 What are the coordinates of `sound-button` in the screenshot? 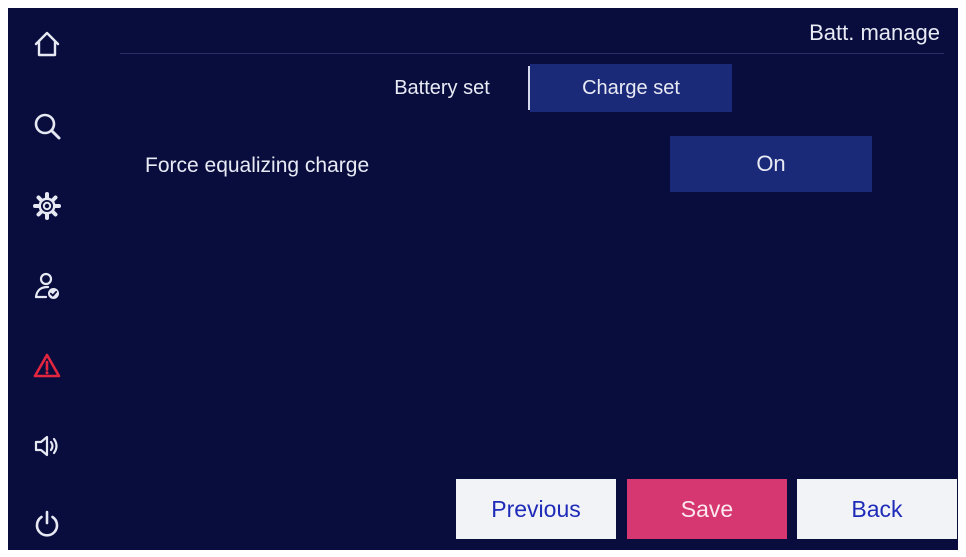 It's located at (47, 446).